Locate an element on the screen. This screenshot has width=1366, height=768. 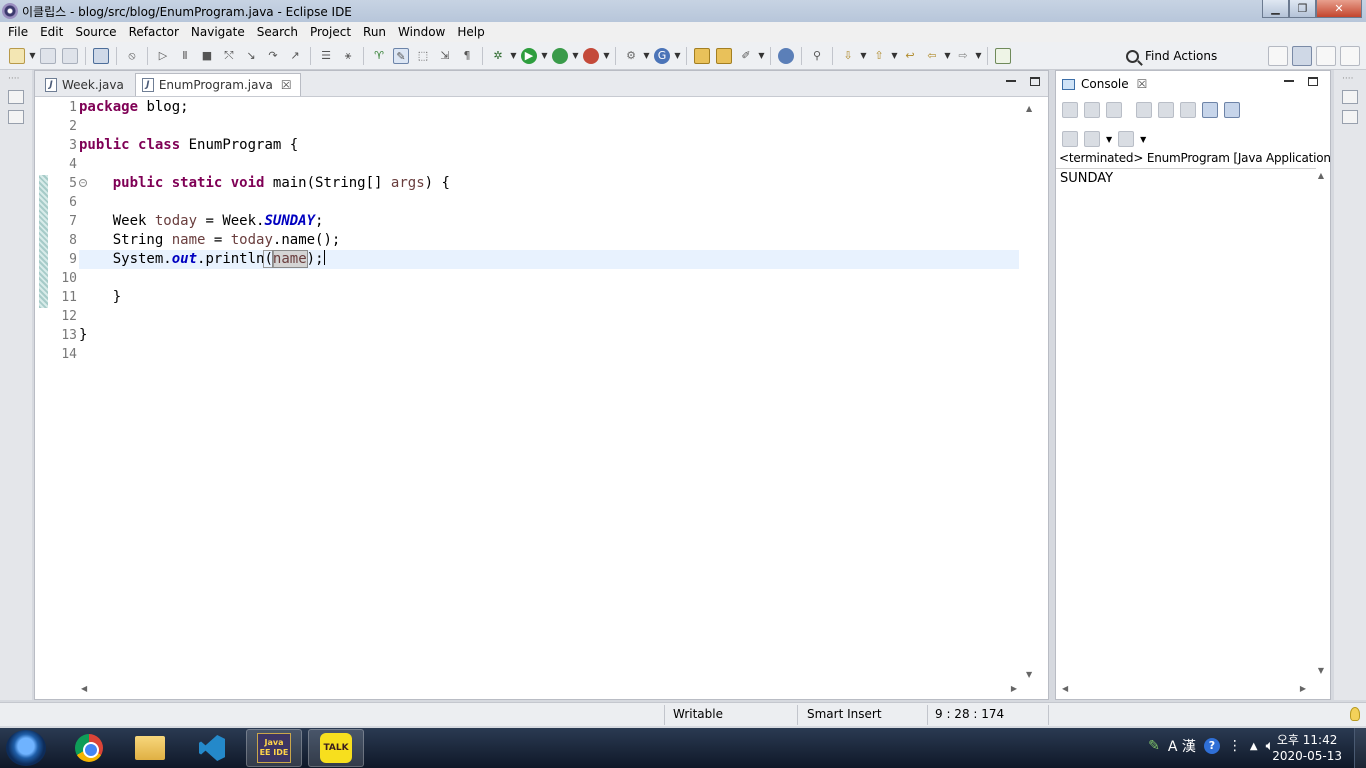
next-annotation-icon: ⇩ is located at coordinates (848, 56).